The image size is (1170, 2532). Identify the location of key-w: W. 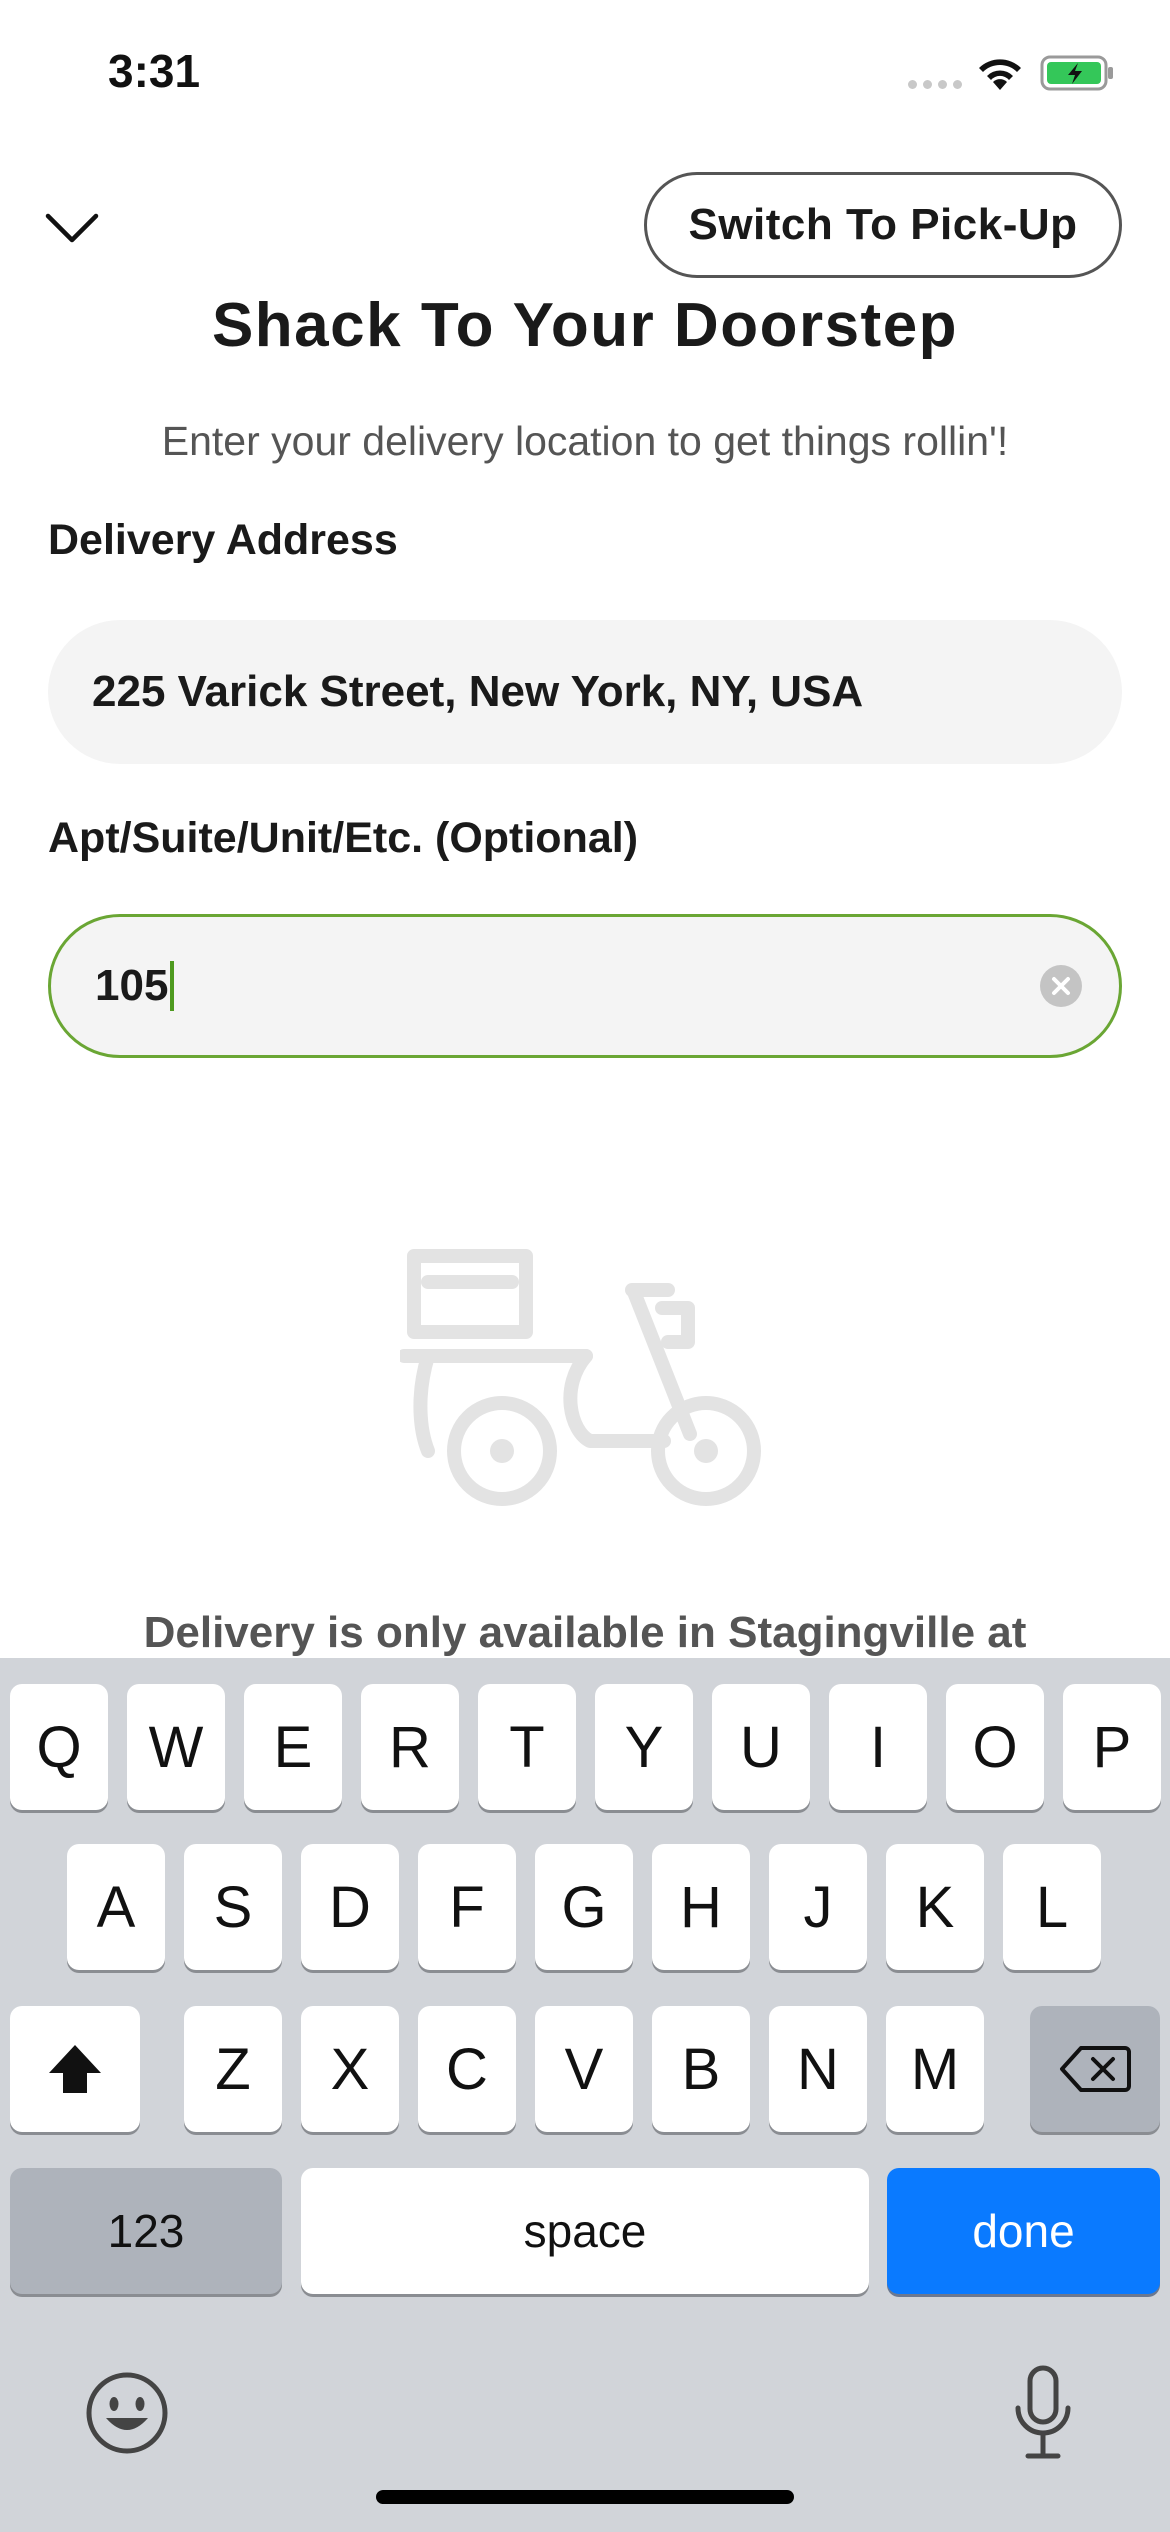
(176, 1747).